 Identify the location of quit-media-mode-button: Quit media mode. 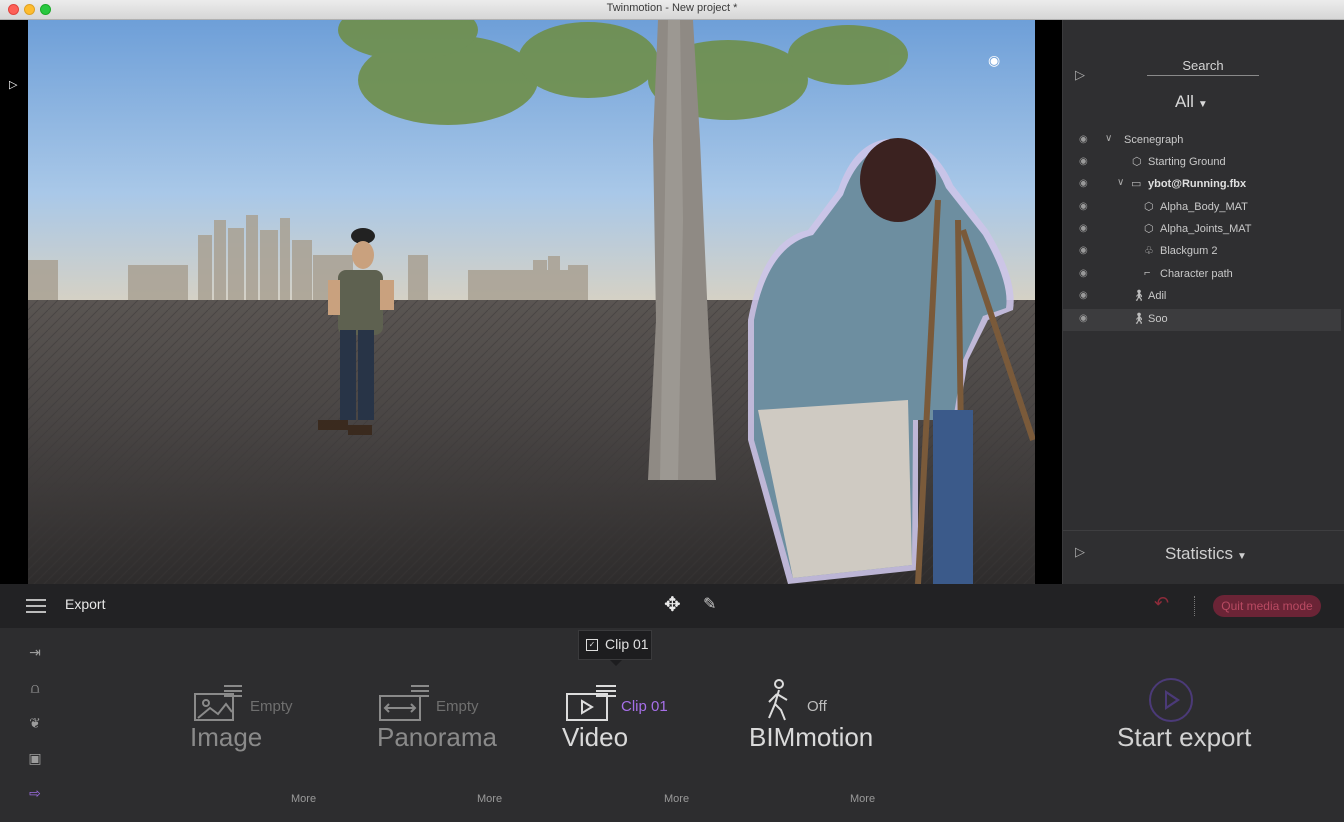
(1267, 606).